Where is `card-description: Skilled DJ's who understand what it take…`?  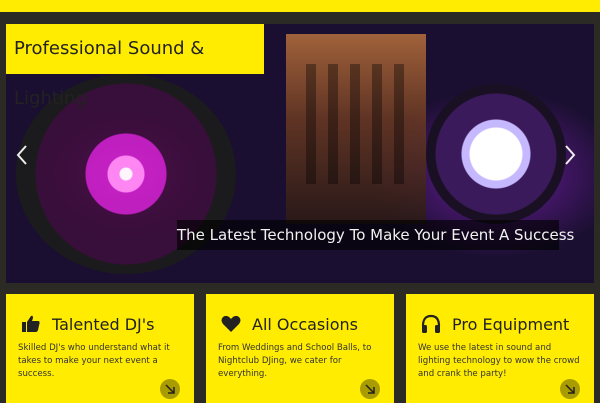 card-description: Skilled DJ's who understand what it take… is located at coordinates (94, 361).